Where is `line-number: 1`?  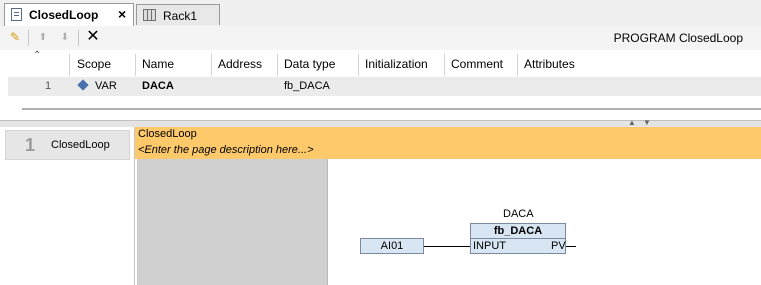 line-number: 1 is located at coordinates (48, 86).